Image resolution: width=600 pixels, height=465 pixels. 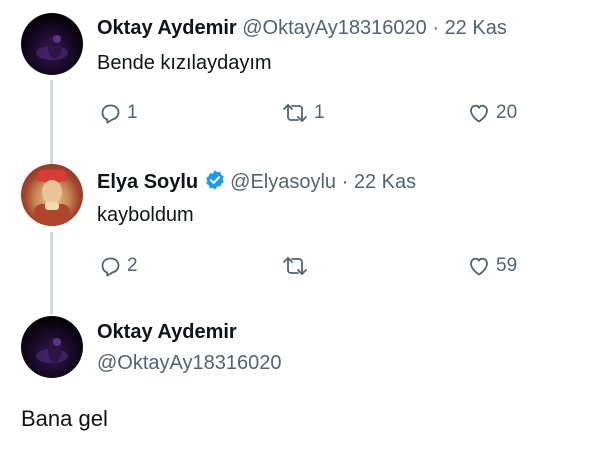 What do you see at coordinates (145, 215) in the screenshot?
I see `tweet-text: kayboldum` at bounding box center [145, 215].